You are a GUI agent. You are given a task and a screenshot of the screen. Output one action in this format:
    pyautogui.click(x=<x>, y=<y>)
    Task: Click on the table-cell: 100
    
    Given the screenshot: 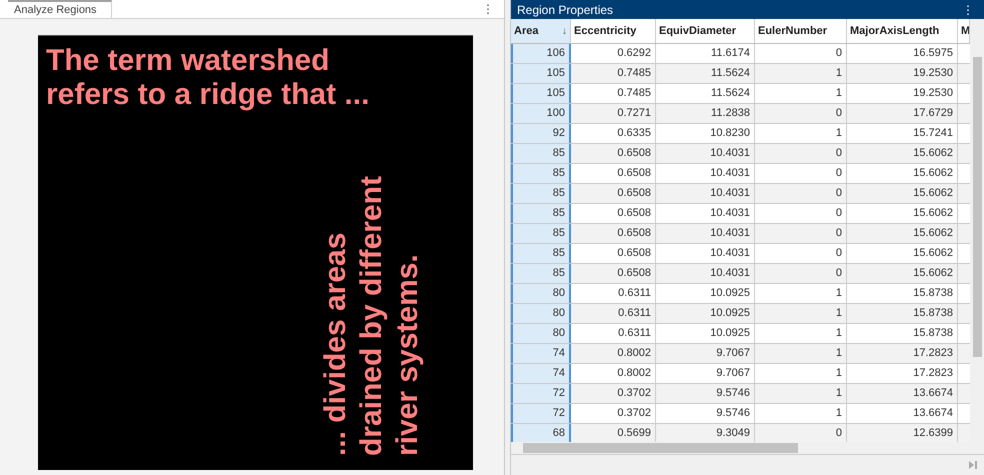 What is the action you would take?
    pyautogui.click(x=541, y=113)
    